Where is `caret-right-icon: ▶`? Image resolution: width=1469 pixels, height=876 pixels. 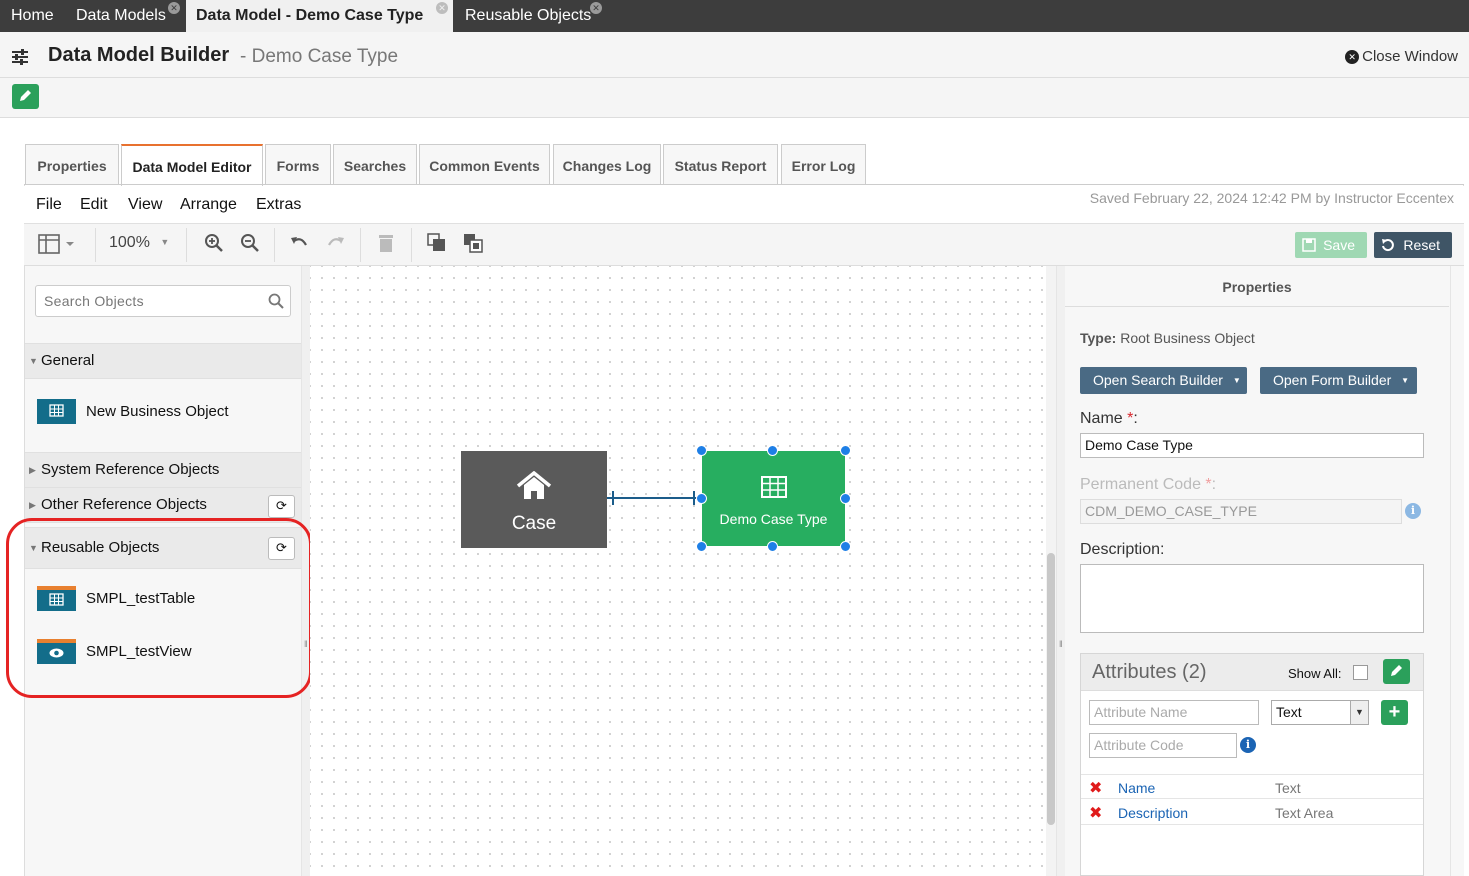 caret-right-icon: ▶ is located at coordinates (32, 505).